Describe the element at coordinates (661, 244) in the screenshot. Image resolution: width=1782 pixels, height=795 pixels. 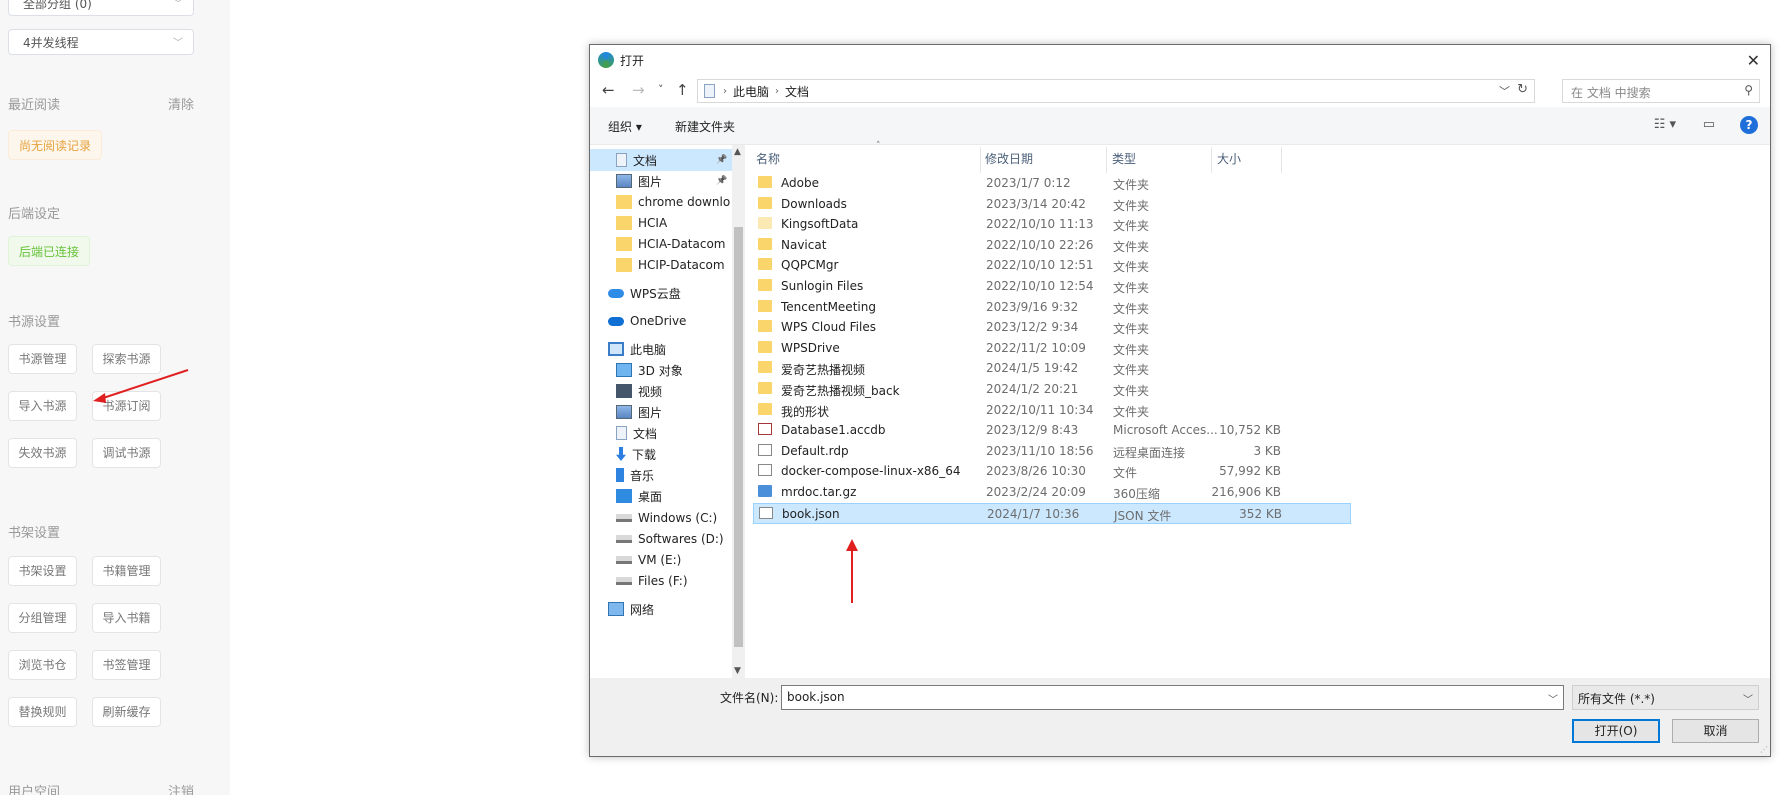
I see `nav-item: HCIA-Datacom` at that location.